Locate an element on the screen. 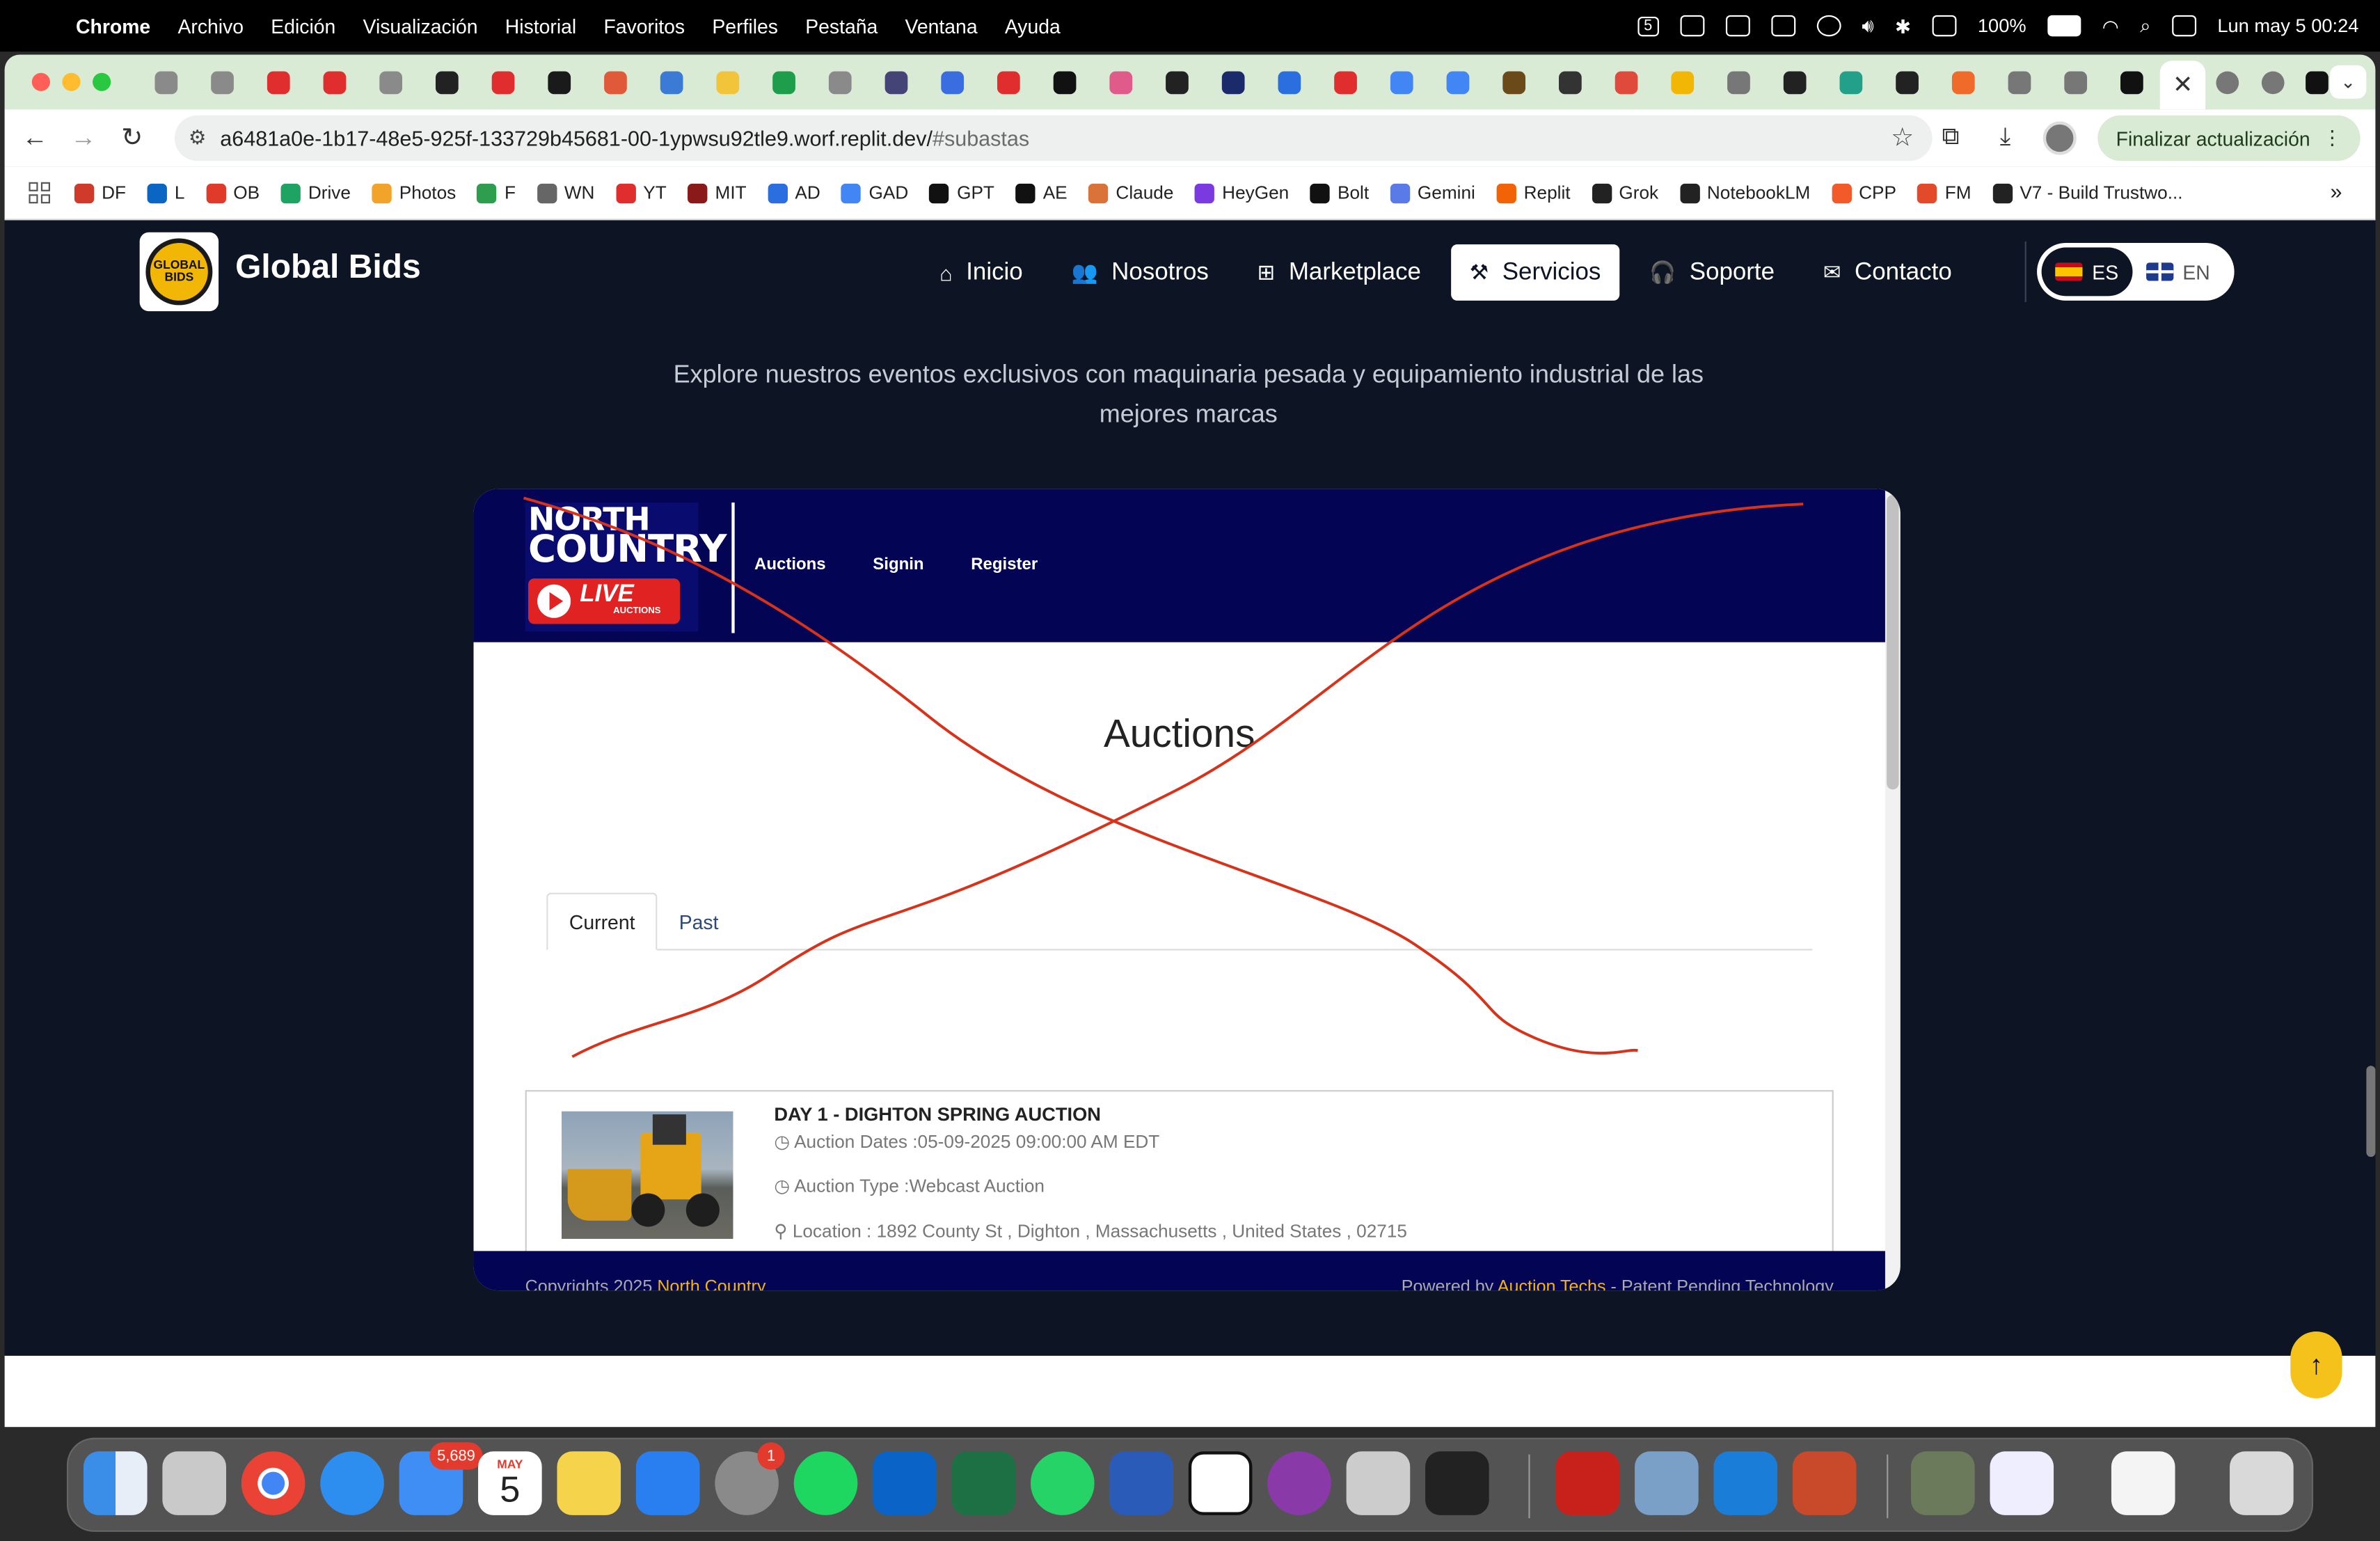 The image size is (2380, 1541). vscode-icon is located at coordinates (1745, 1483).